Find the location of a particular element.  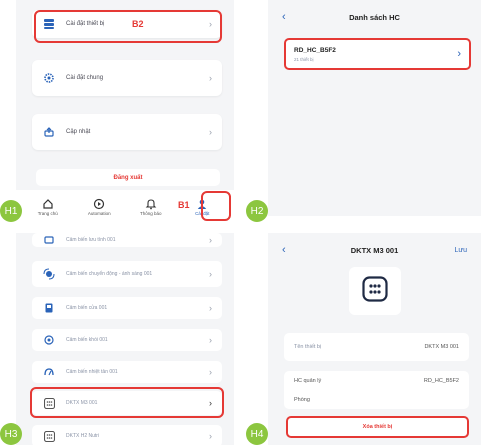

settings-item-label: Cài đặt chung is located at coordinates (85, 78).